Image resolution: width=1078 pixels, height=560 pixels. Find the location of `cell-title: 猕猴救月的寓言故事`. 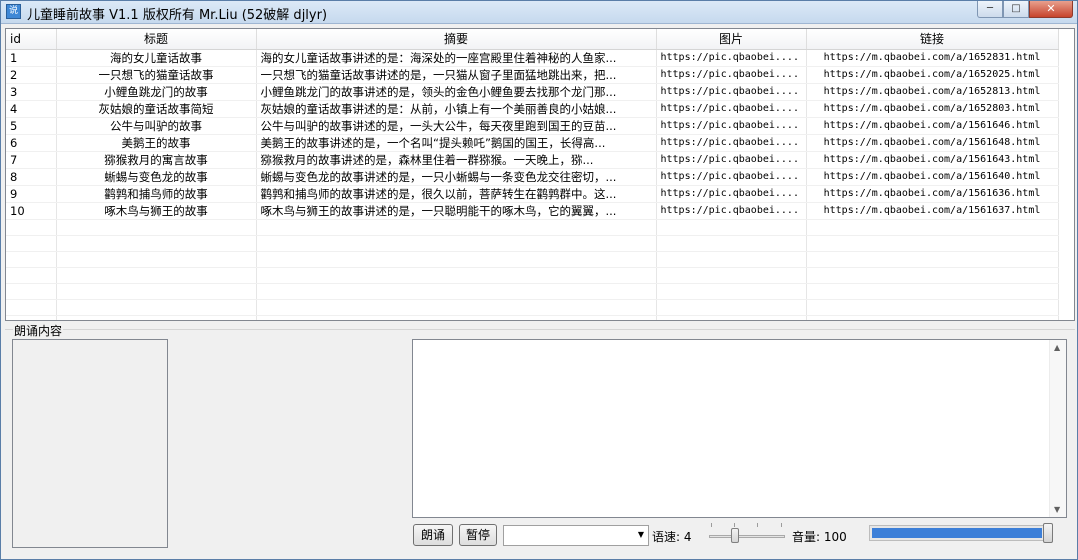

cell-title: 猕猴救月的寓言故事 is located at coordinates (156, 160).